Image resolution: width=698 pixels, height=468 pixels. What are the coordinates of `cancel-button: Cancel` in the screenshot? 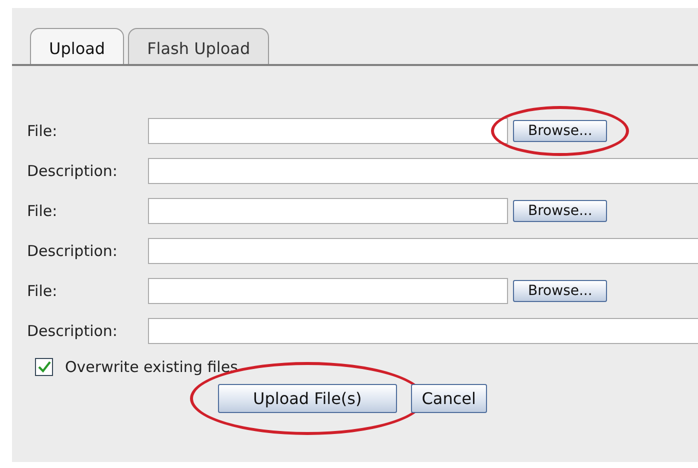 It's located at (448, 398).